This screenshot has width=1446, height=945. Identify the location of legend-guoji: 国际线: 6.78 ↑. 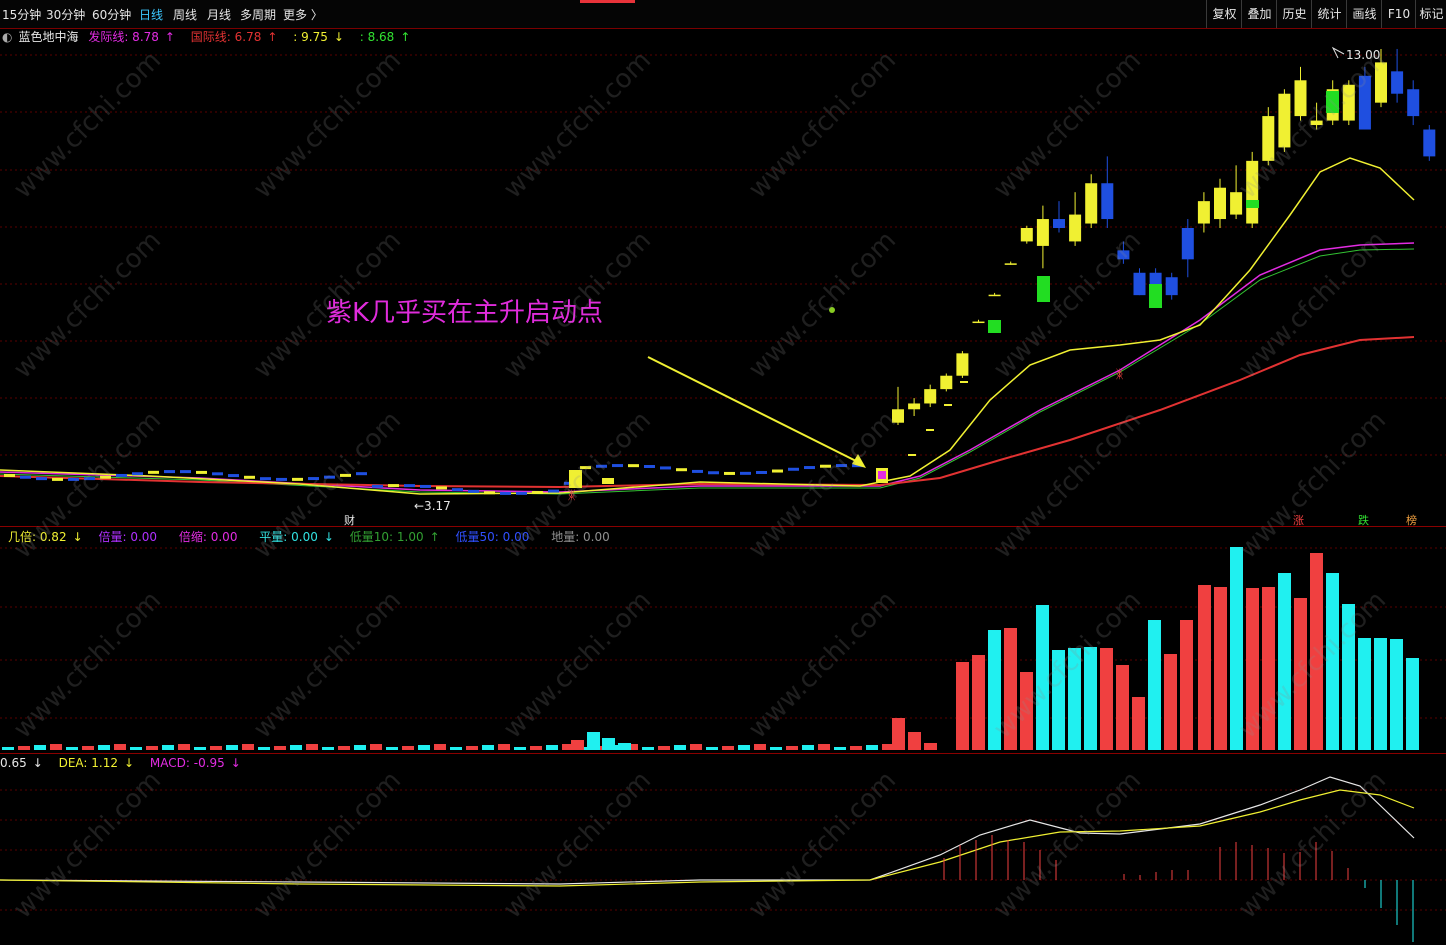
(234, 37).